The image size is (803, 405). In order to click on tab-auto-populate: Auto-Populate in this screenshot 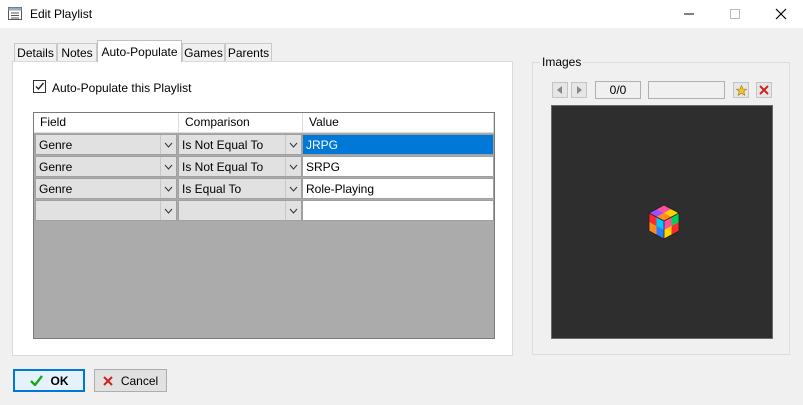, I will do `click(139, 51)`.